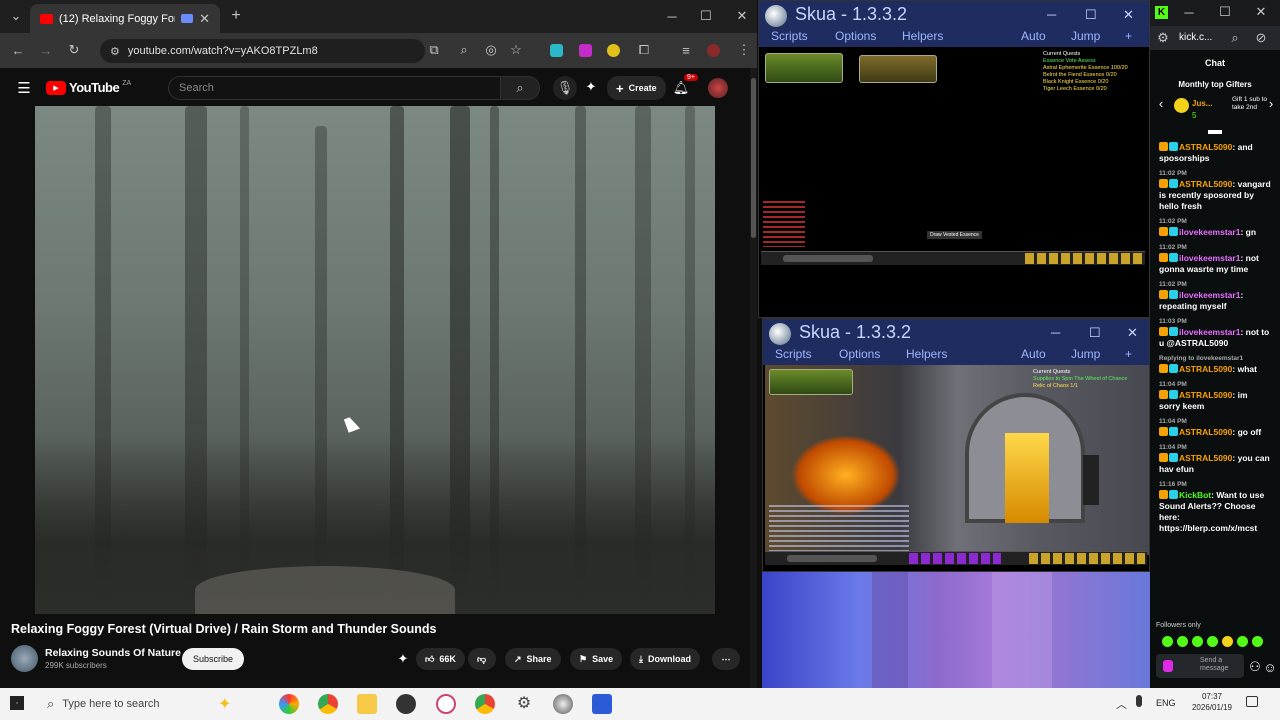  What do you see at coordinates (46, 50) in the screenshot?
I see `forward-icon: →` at bounding box center [46, 50].